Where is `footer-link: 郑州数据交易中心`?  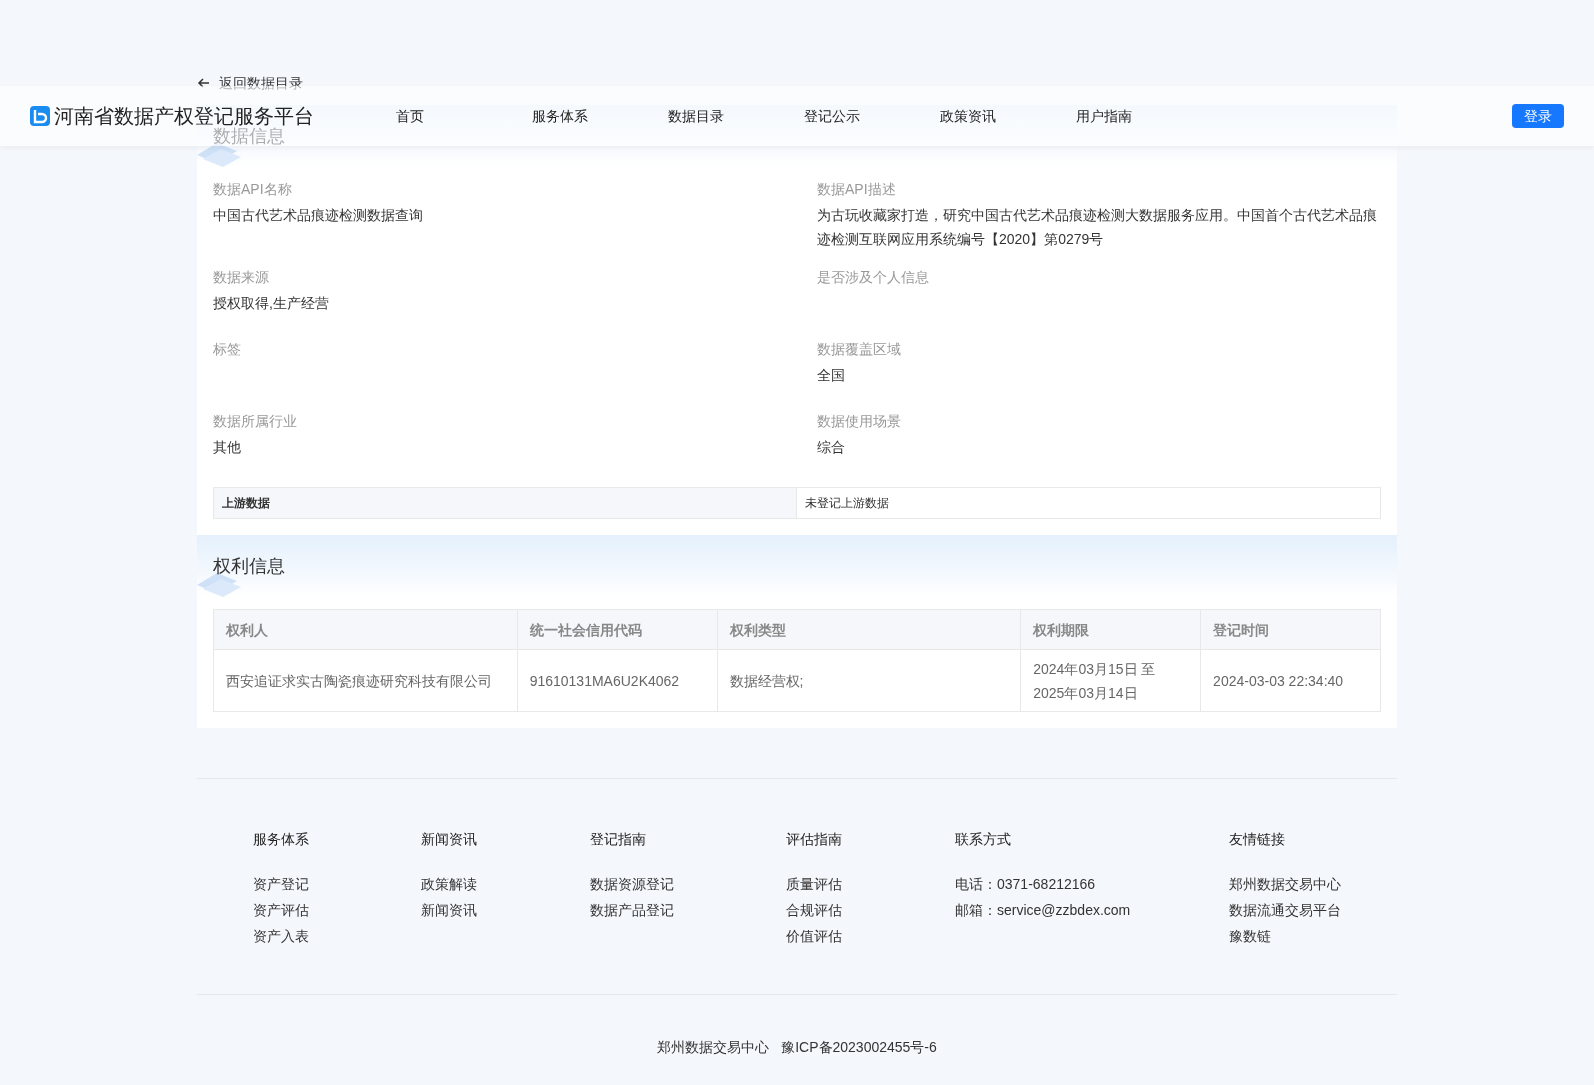 footer-link: 郑州数据交易中心 is located at coordinates (1285, 884).